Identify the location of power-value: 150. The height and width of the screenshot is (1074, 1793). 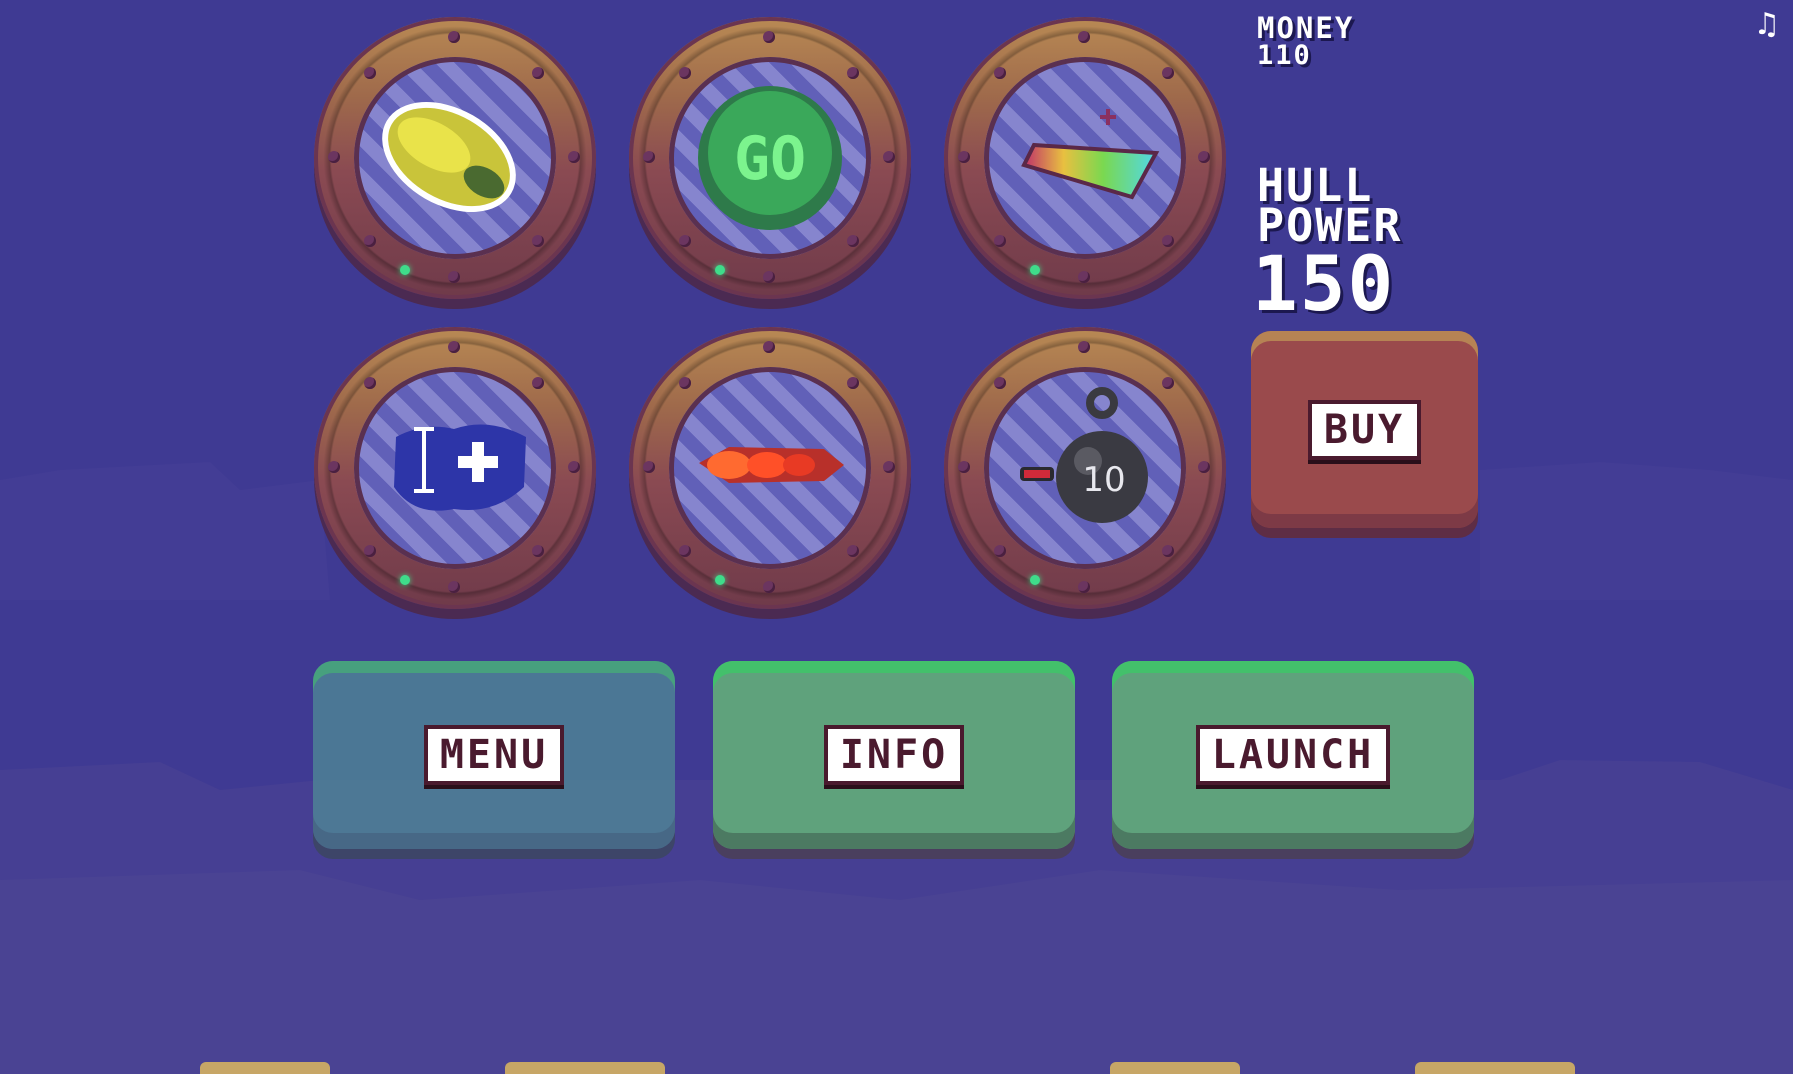
(1324, 283).